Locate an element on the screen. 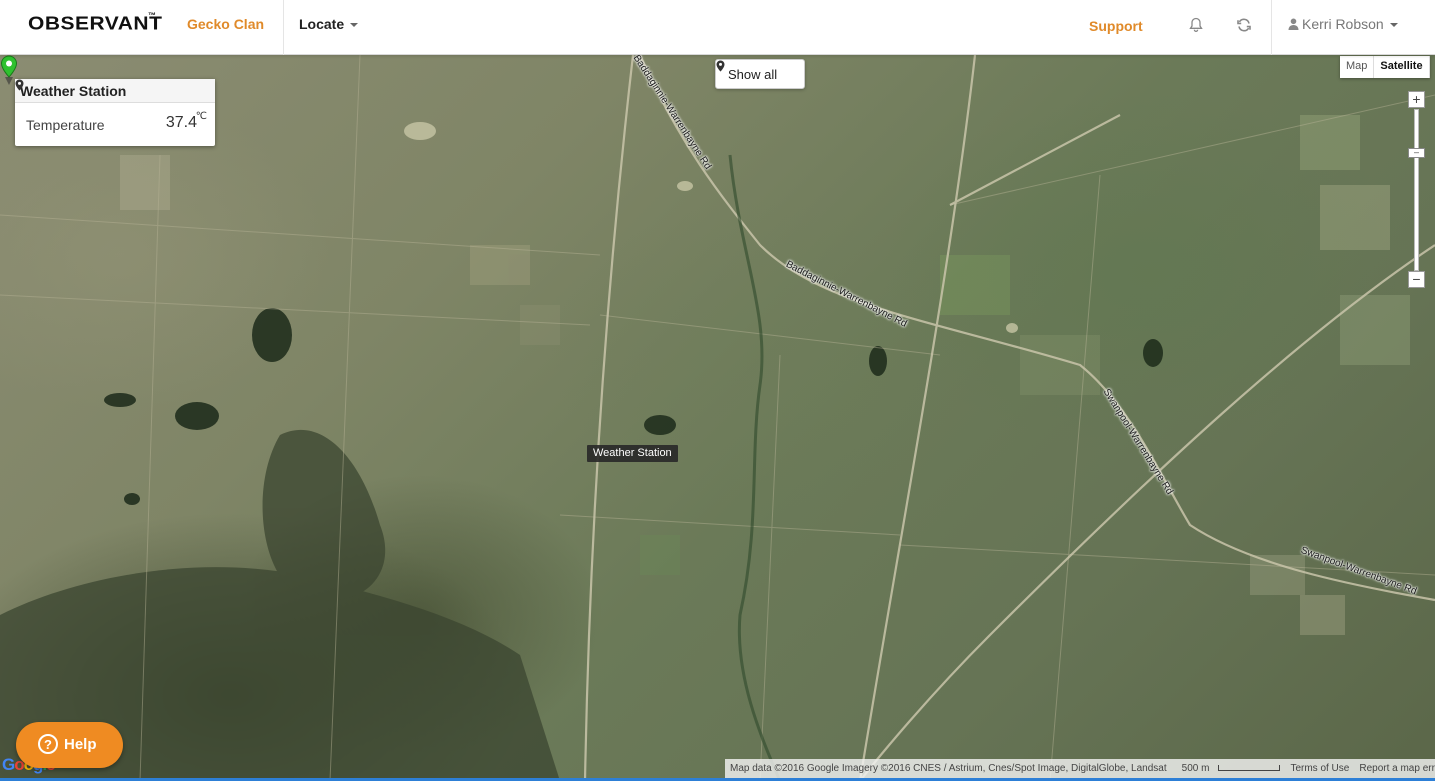 The width and height of the screenshot is (1435, 781). map-type-satellite-button: Satellite is located at coordinates (1402, 67).